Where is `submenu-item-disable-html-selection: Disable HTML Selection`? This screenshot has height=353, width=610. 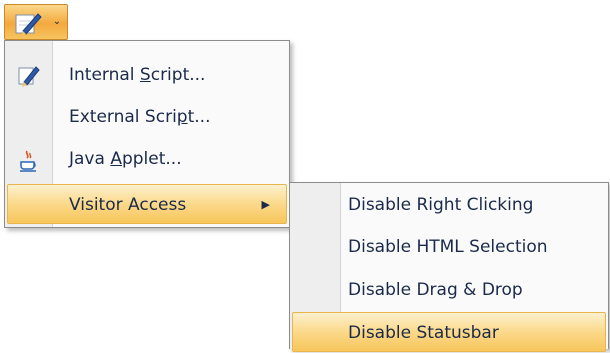 submenu-item-disable-html-selection: Disable HTML Selection is located at coordinates (449, 247).